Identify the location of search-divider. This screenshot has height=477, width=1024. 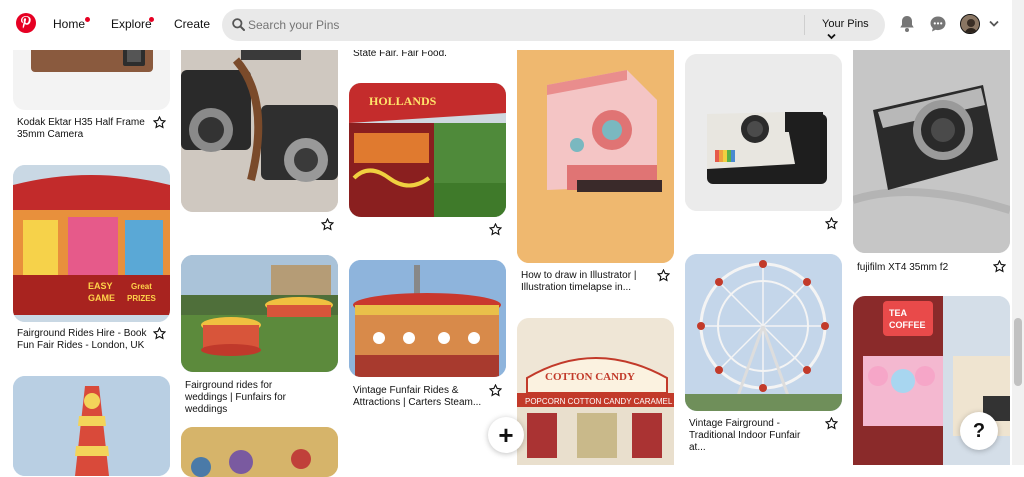
(804, 25).